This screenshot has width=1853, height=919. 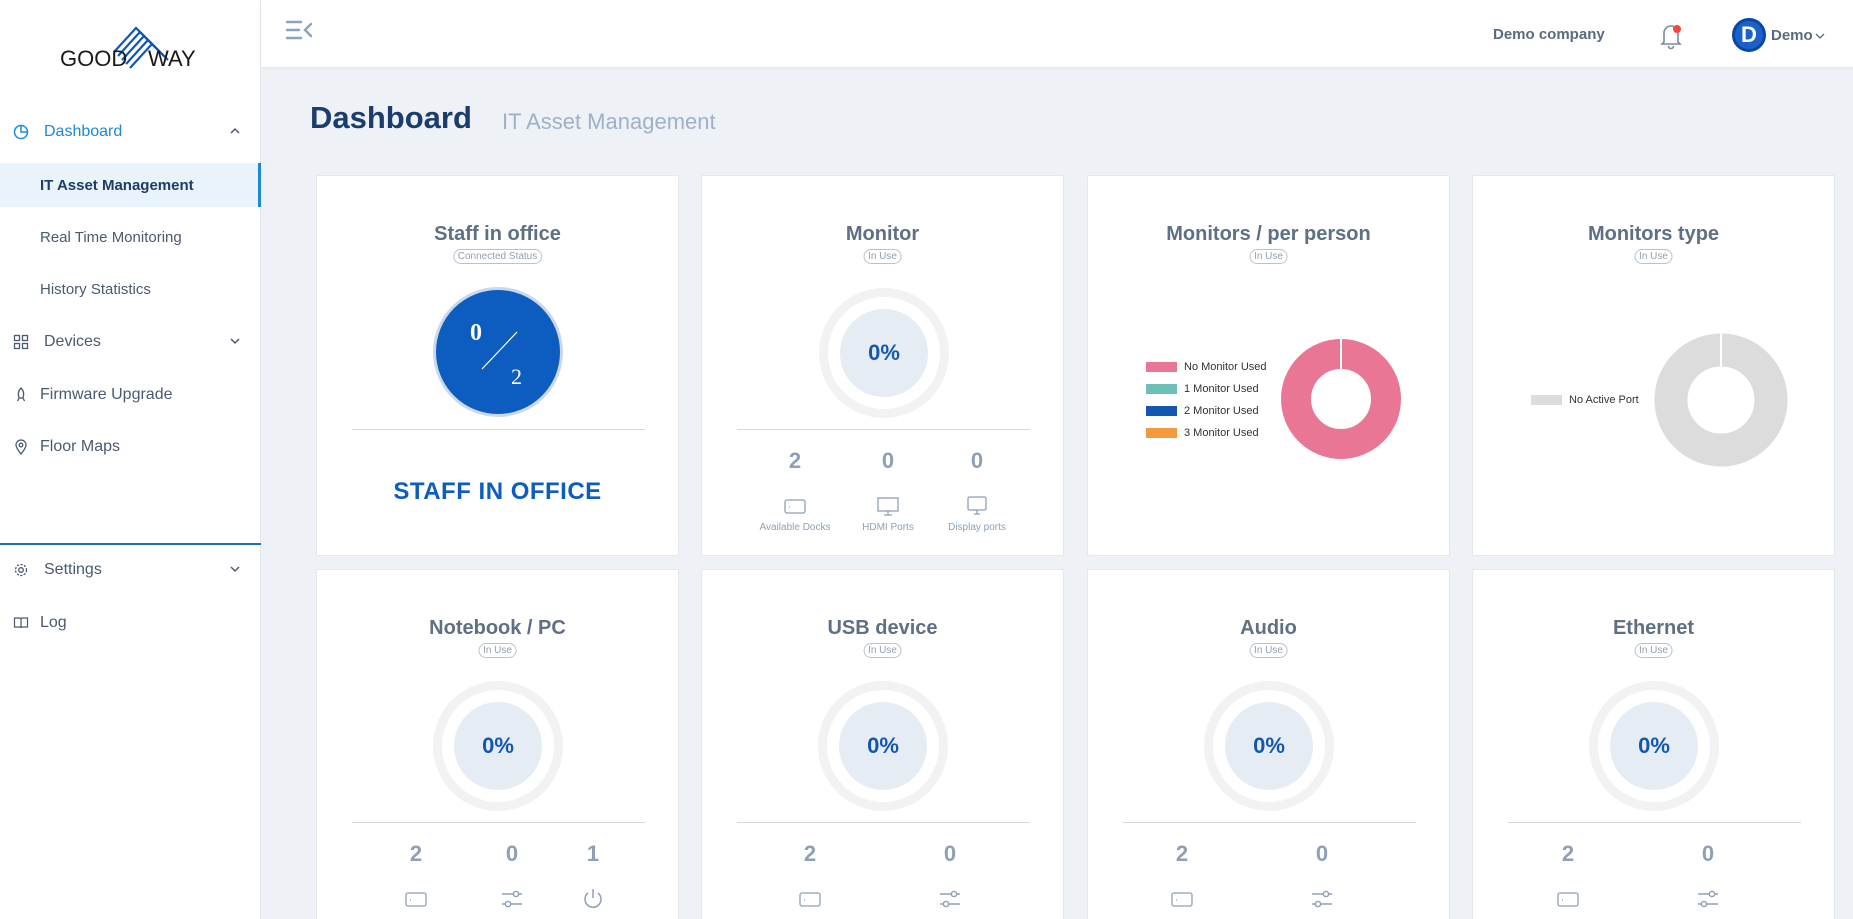 What do you see at coordinates (72, 341) in the screenshot?
I see `sidebar-item-label: Devices` at bounding box center [72, 341].